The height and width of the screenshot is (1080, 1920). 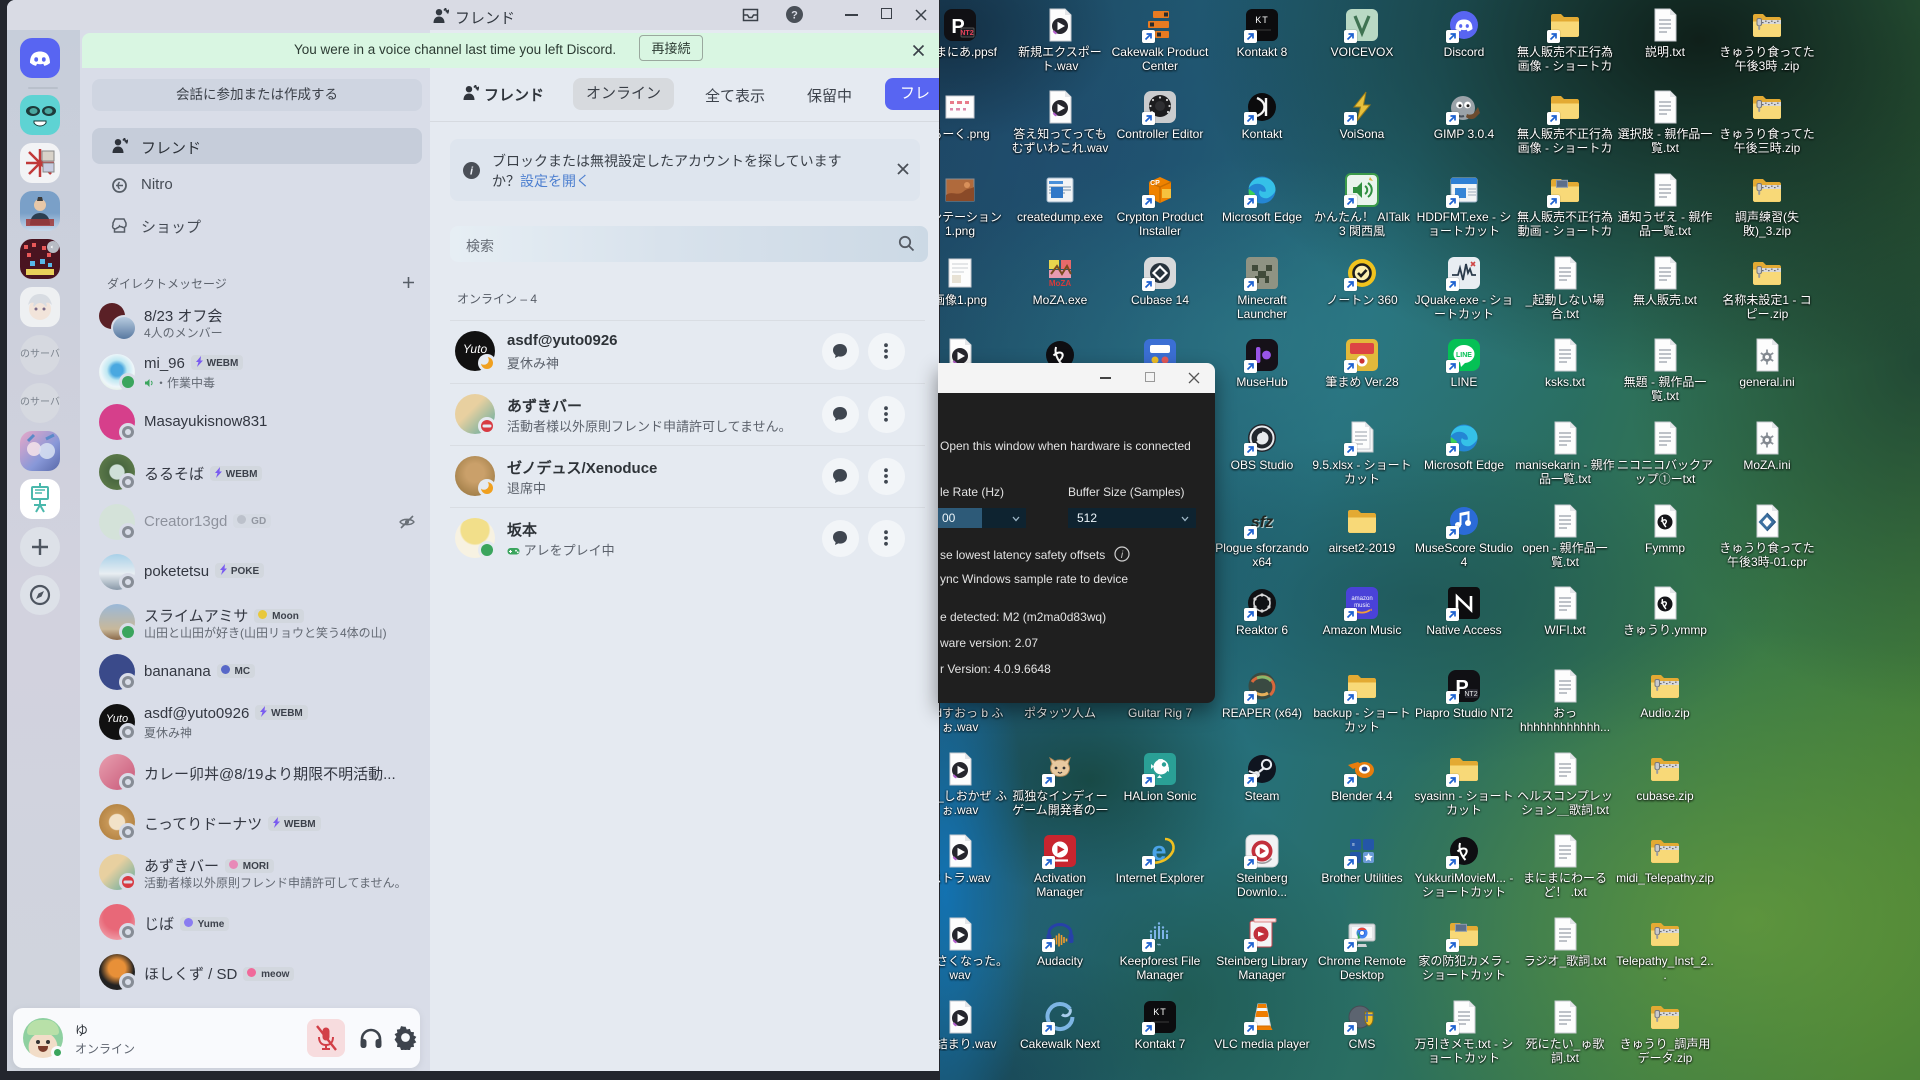 What do you see at coordinates (1155, 183) in the screenshot?
I see `svg-text: CP` at bounding box center [1155, 183].